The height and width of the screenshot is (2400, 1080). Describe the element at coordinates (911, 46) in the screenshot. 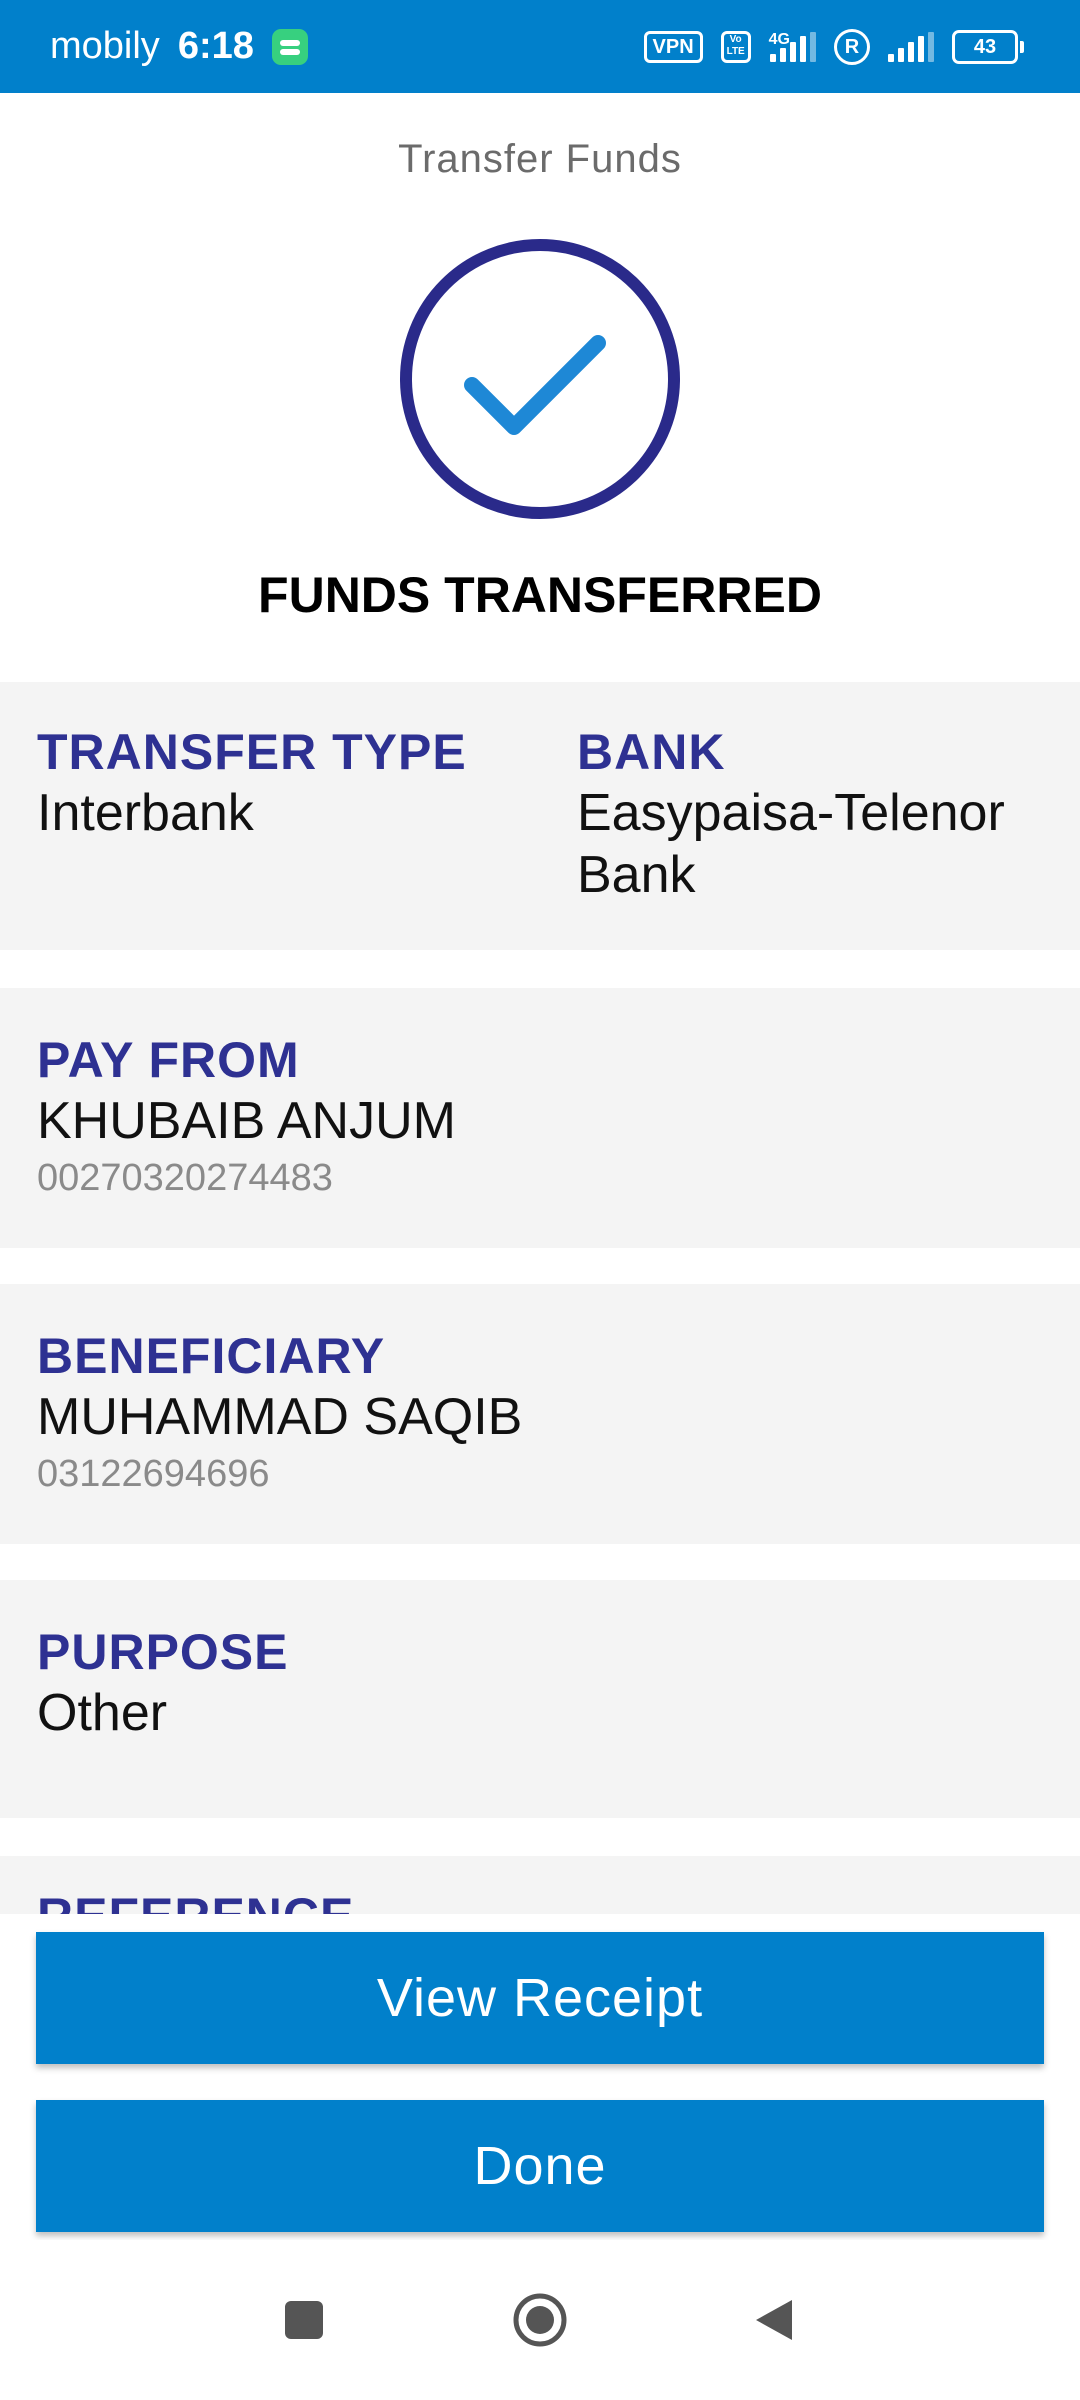

I see `signal-bars-2-icon` at that location.